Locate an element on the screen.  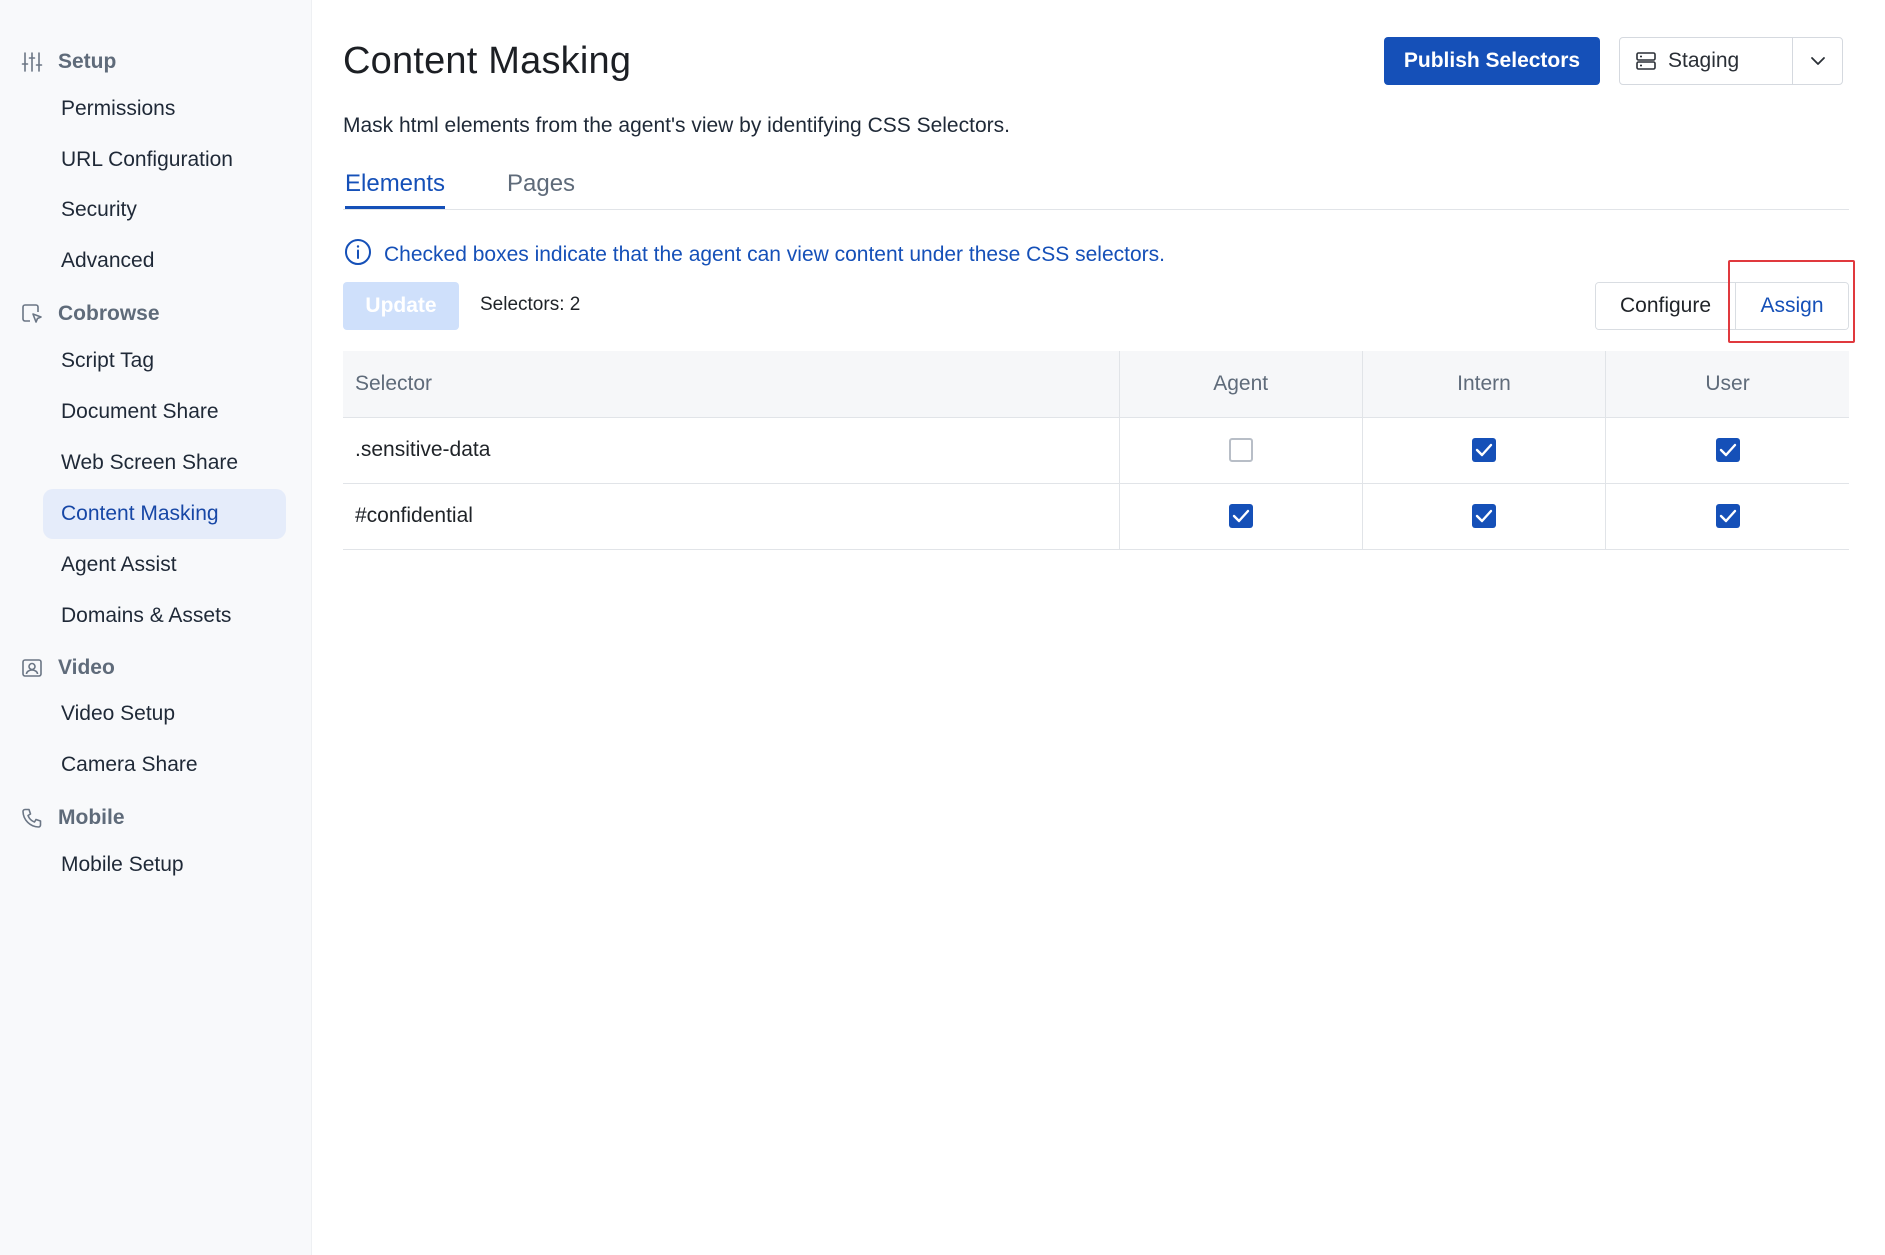
tab-elements: Elements is located at coordinates (395, 189).